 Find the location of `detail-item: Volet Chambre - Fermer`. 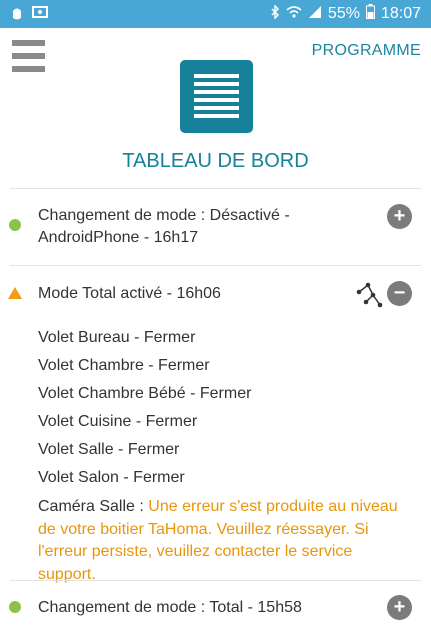

detail-item: Volet Chambre - Fermer is located at coordinates (124, 365).